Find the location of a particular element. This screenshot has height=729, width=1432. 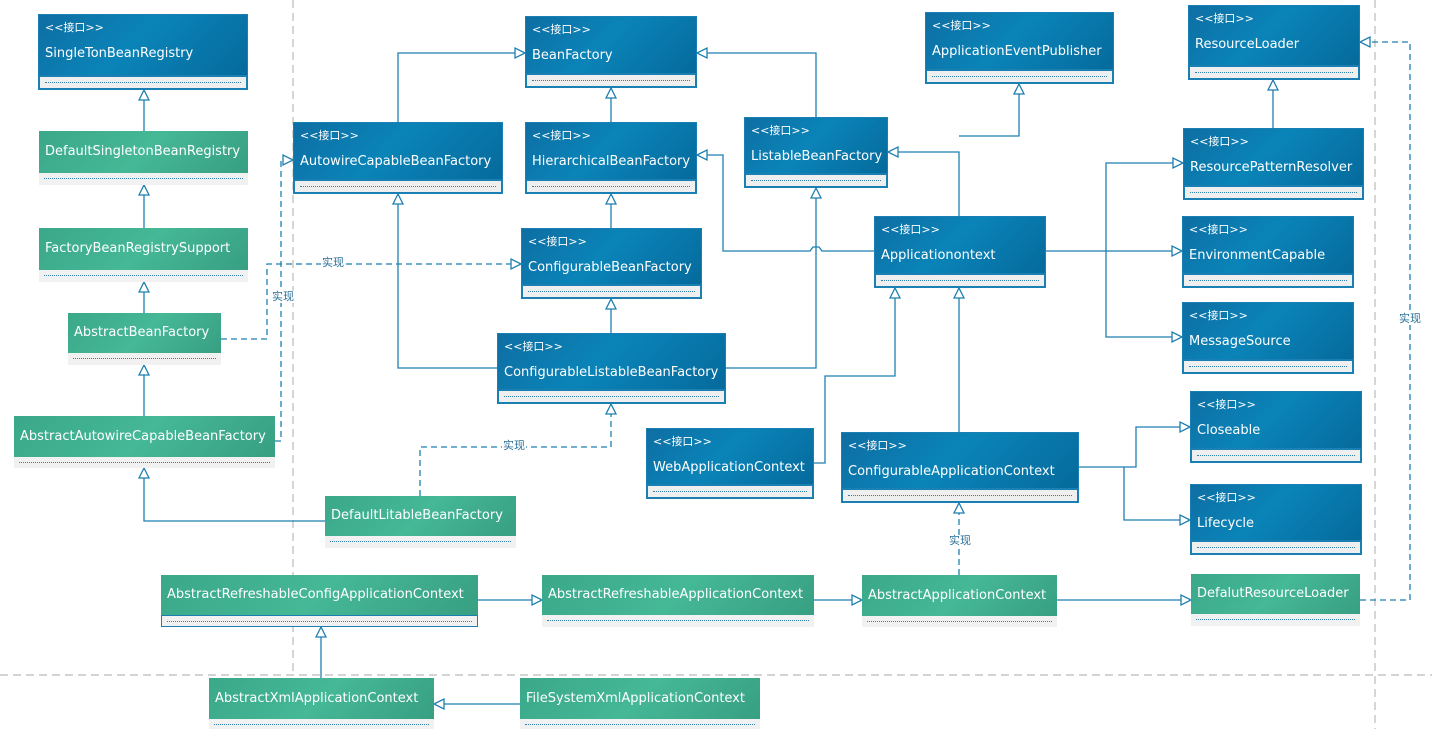

interface-hierarchical-bean-factory: <<接口>> HierarchicalBeanFactory is located at coordinates (611, 158).